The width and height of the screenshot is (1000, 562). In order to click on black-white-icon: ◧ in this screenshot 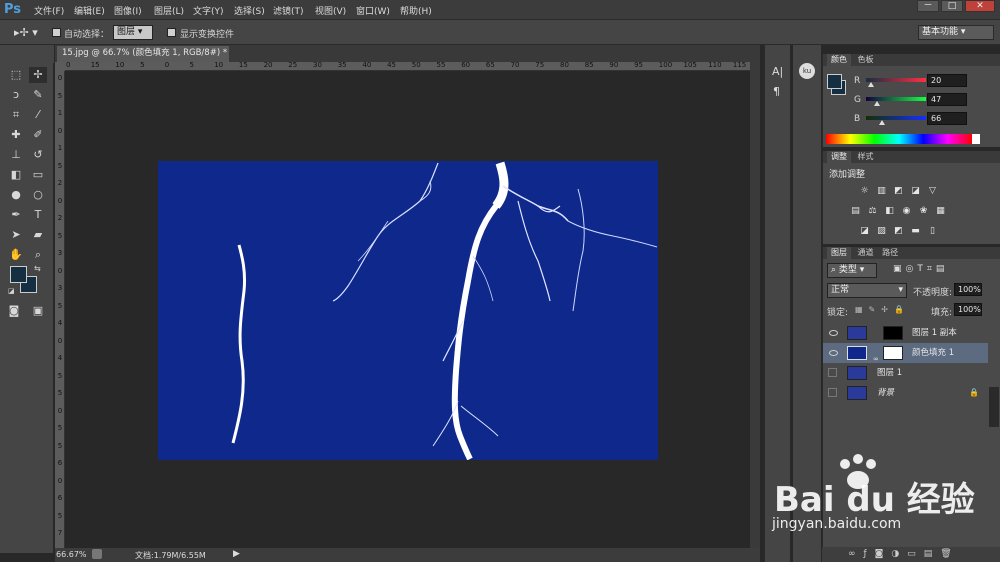, I will do `click(889, 211)`.